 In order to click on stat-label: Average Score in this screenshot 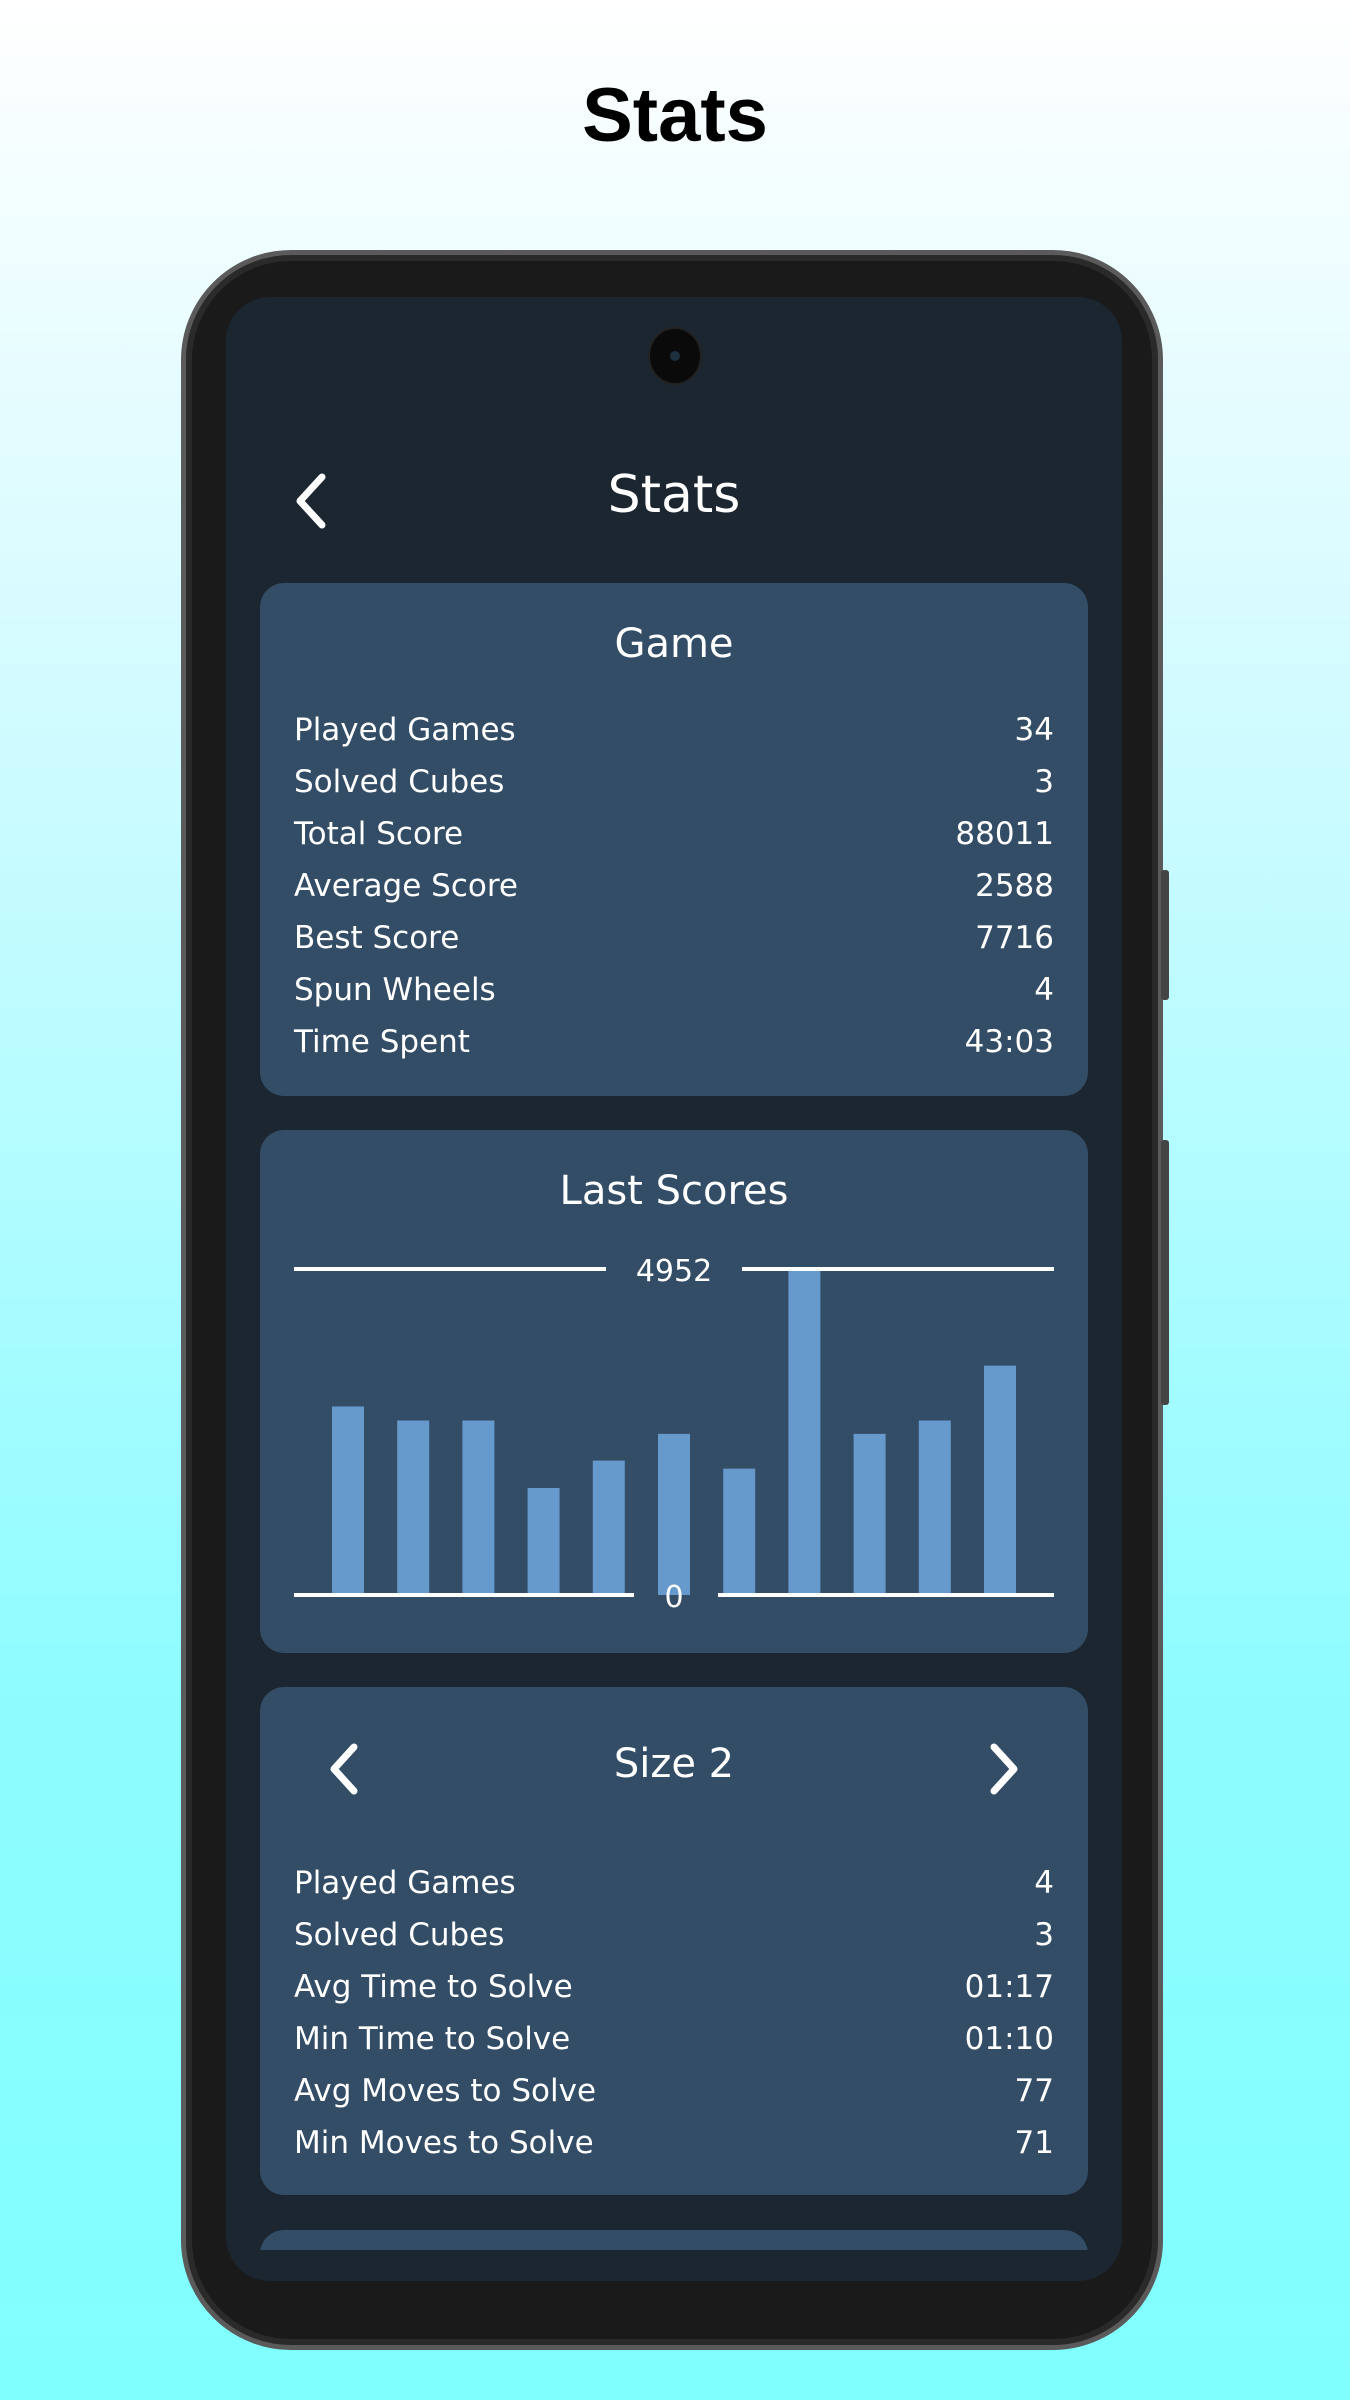, I will do `click(406, 886)`.